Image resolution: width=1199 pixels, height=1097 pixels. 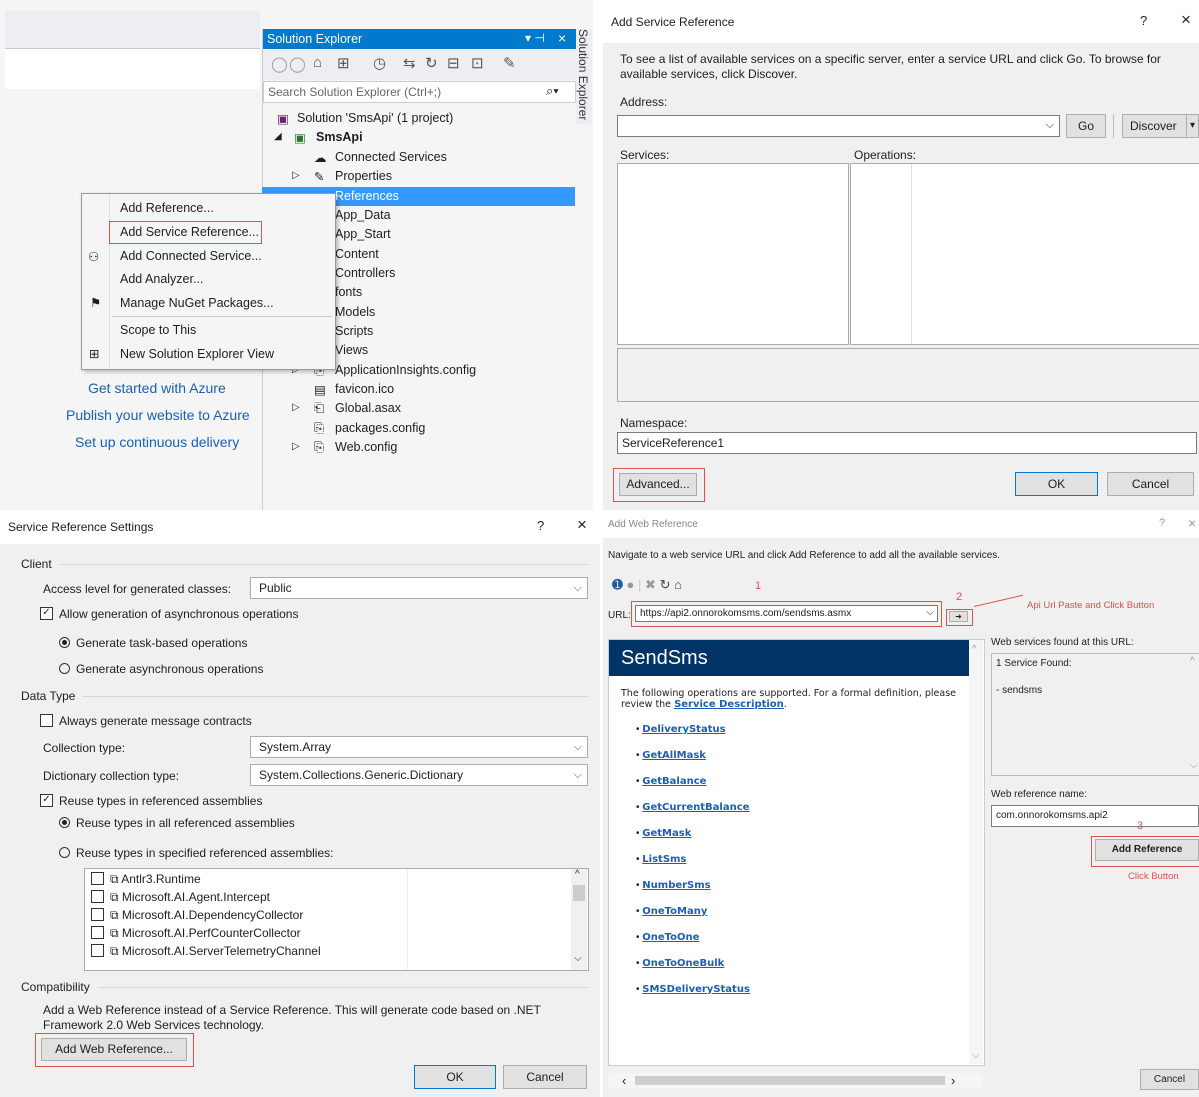 I want to click on tree-content: Content, so click(x=357, y=254).